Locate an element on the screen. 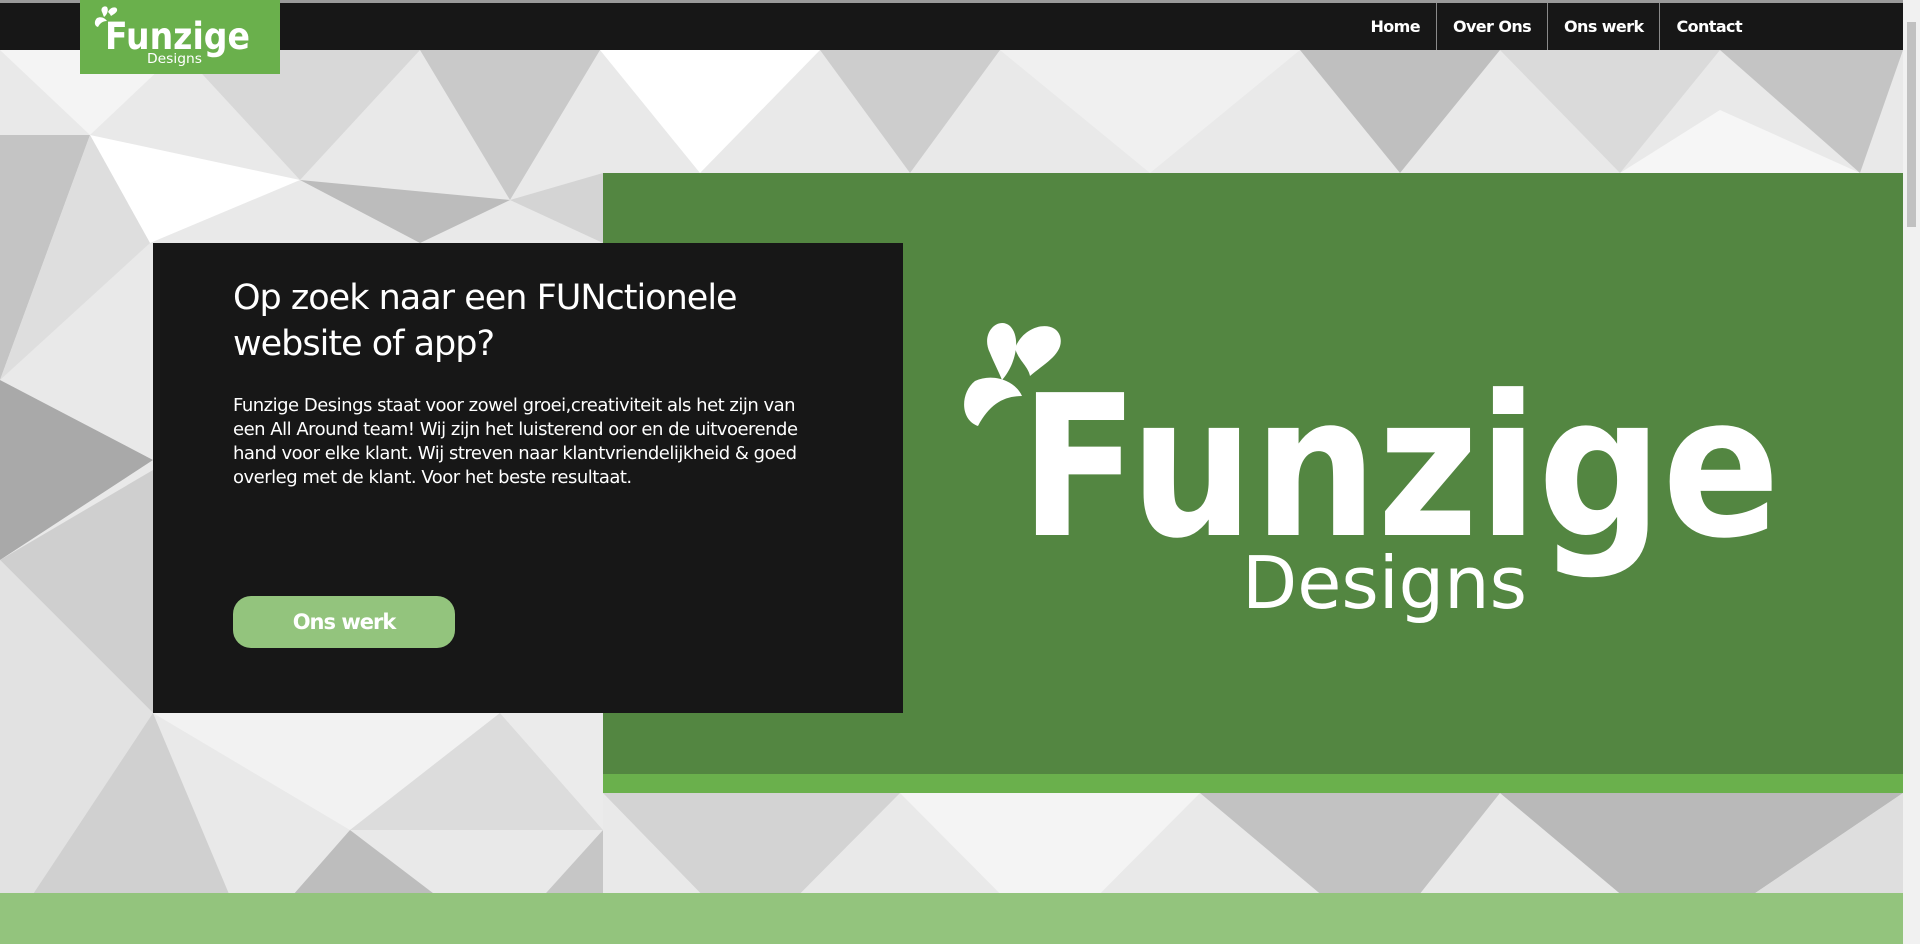  top-navbar: Home Over Ons Ons werk Contact is located at coordinates (951, 26).